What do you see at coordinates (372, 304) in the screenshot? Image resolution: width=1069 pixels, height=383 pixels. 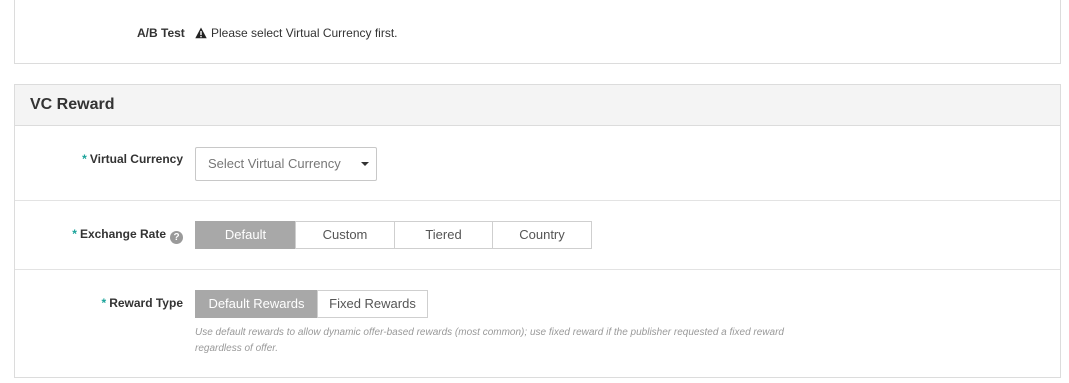 I see `reward-type-fixed-button: Fixed Rewards` at bounding box center [372, 304].